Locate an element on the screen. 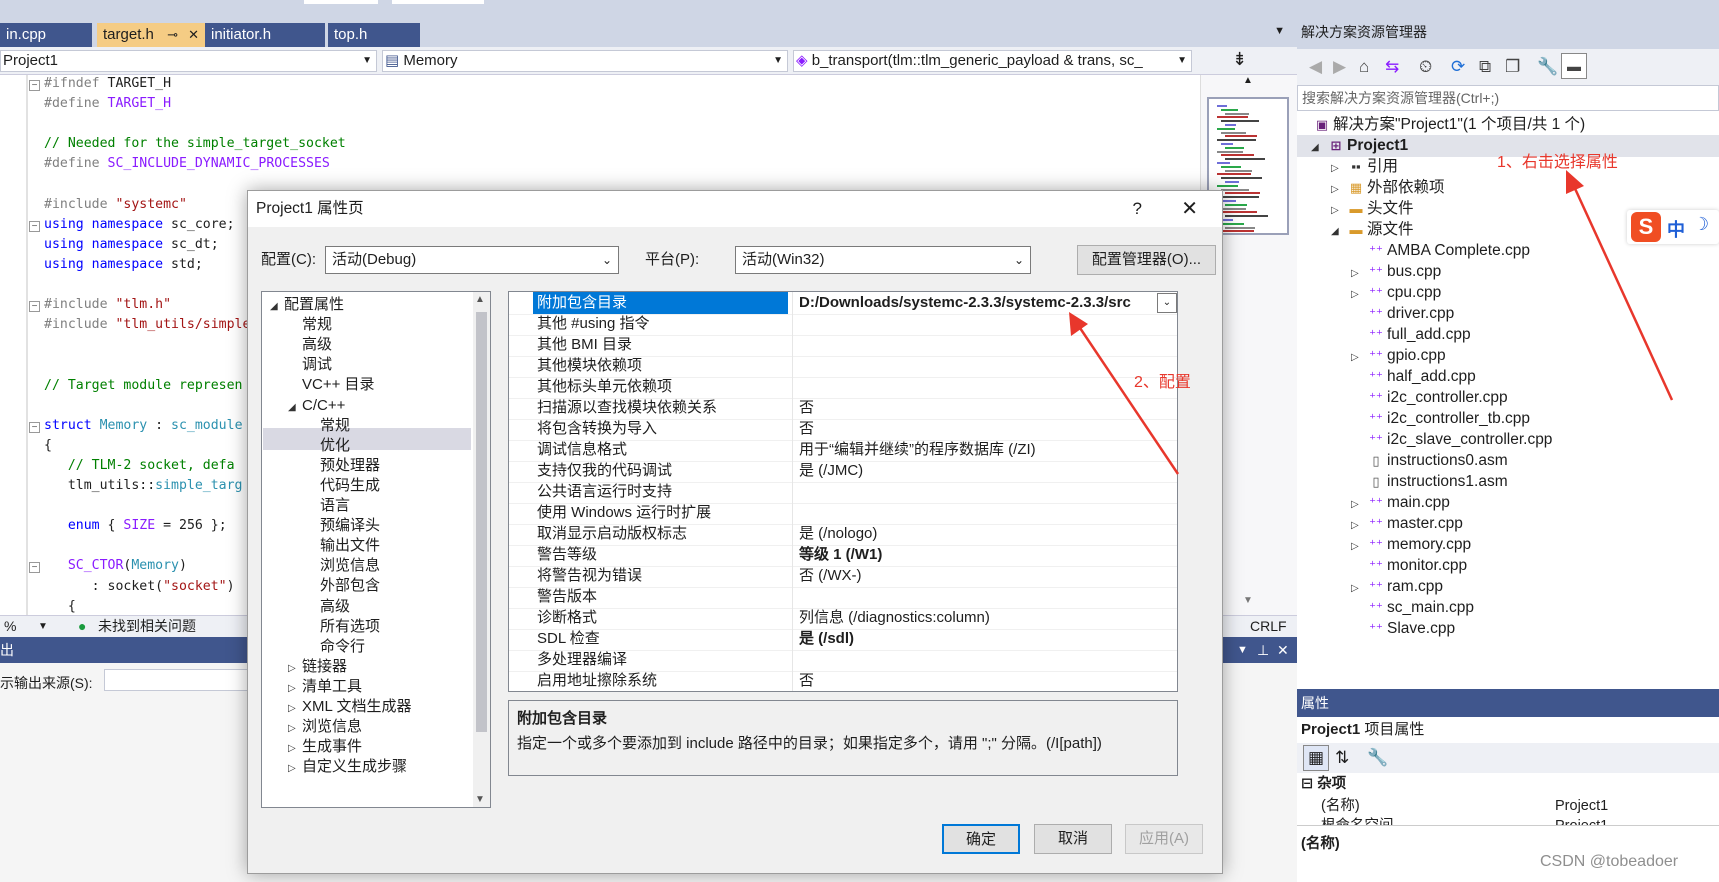 The image size is (1719, 882). tree-file: ⁺⁺ monitor.cpp is located at coordinates (1409, 565).